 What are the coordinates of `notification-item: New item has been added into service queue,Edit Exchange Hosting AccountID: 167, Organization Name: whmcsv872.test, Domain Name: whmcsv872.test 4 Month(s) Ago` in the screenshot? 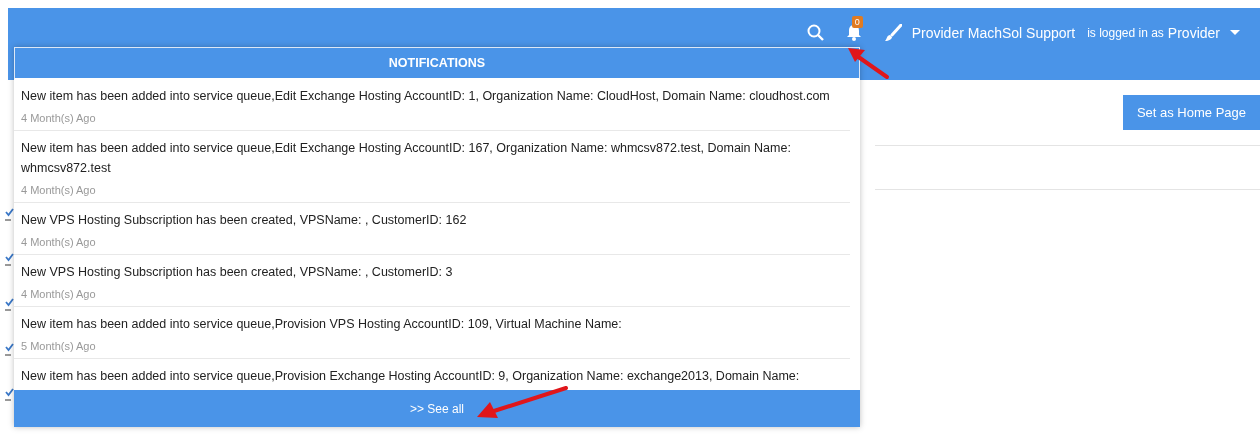 It's located at (432, 167).